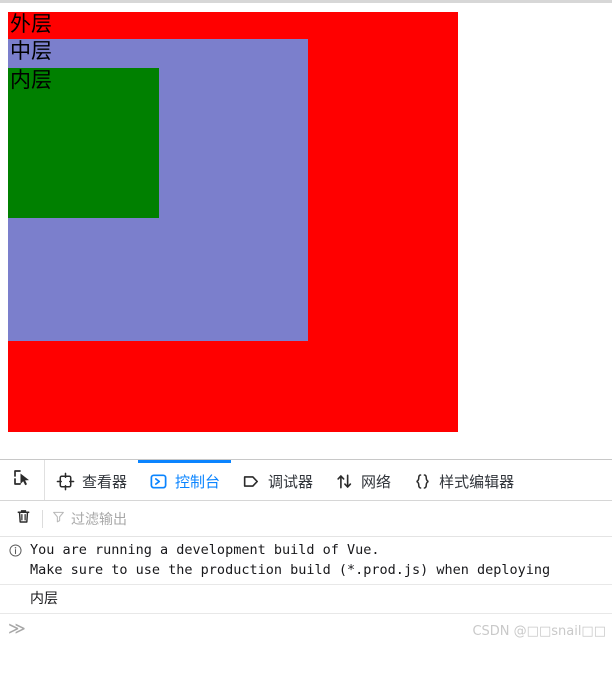 This screenshot has height=676, width=612. I want to click on picker-icon, so click(22, 480).